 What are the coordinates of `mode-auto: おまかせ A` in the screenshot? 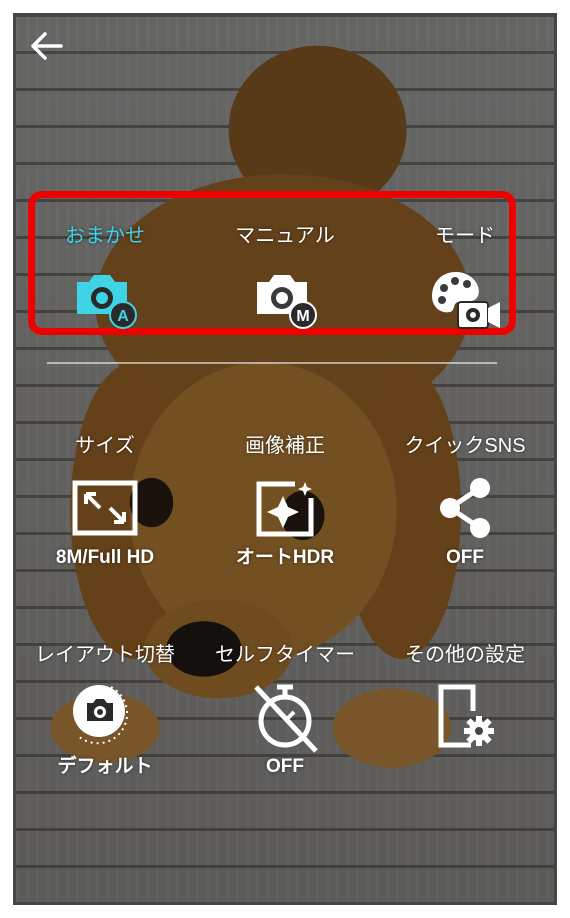 It's located at (105, 276).